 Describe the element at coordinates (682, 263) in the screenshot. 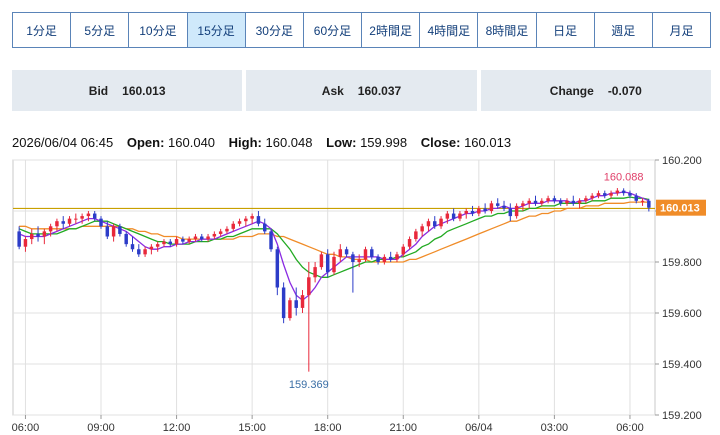

I see `y-tick-label: 159.800` at that location.